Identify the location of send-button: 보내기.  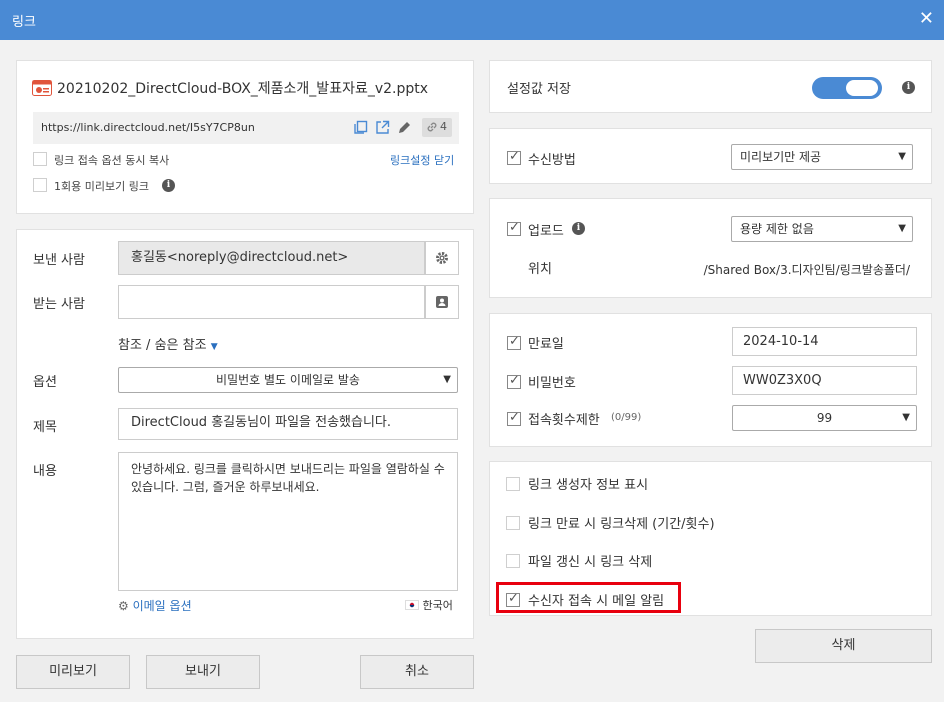
(203, 672).